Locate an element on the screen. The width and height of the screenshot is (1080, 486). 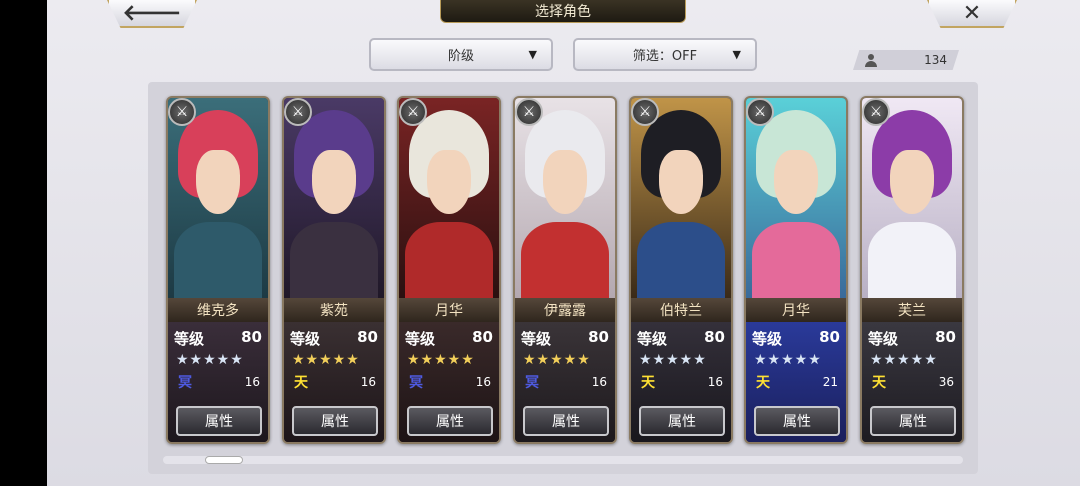
character-name: 伊露露 is located at coordinates (565, 310).